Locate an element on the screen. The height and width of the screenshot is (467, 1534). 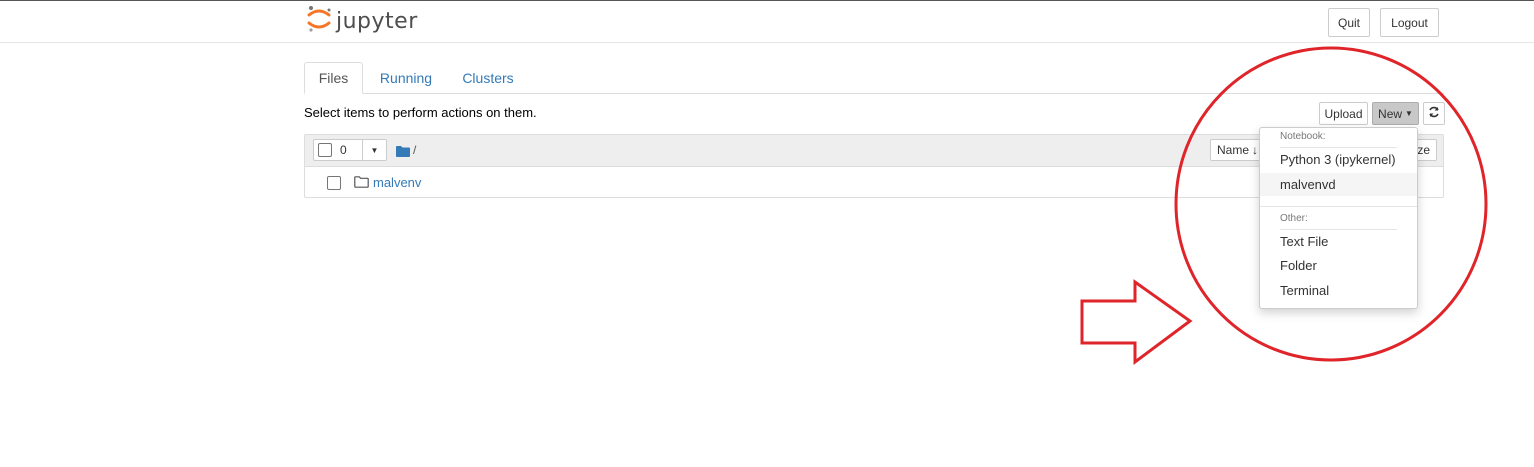
tab-clusters: Clusters is located at coordinates (488, 77).